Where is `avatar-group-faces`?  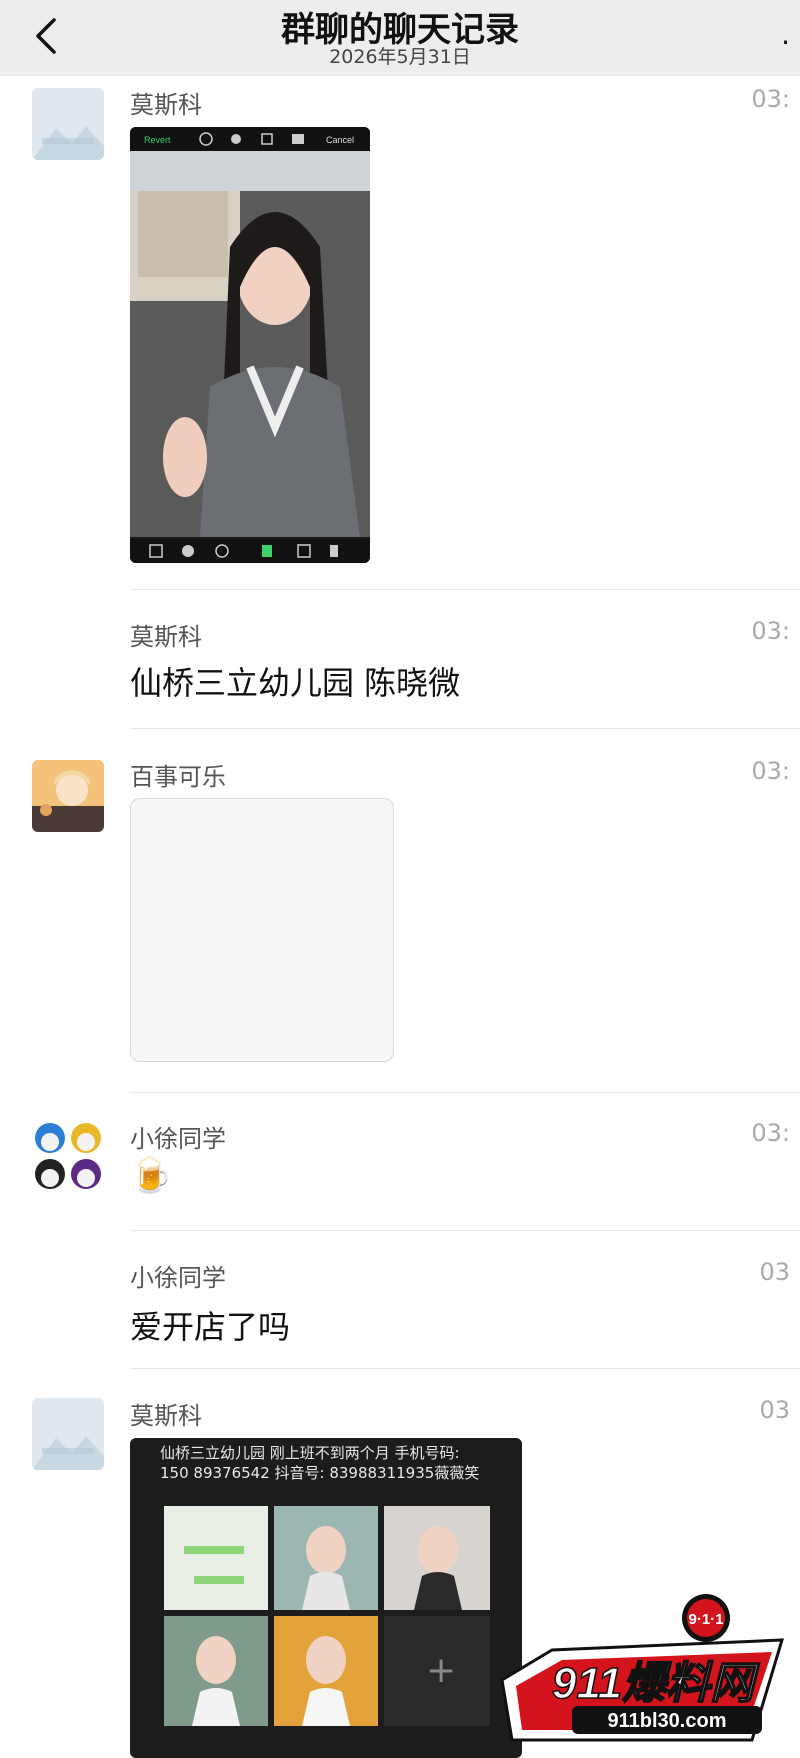 avatar-group-faces is located at coordinates (68, 1156).